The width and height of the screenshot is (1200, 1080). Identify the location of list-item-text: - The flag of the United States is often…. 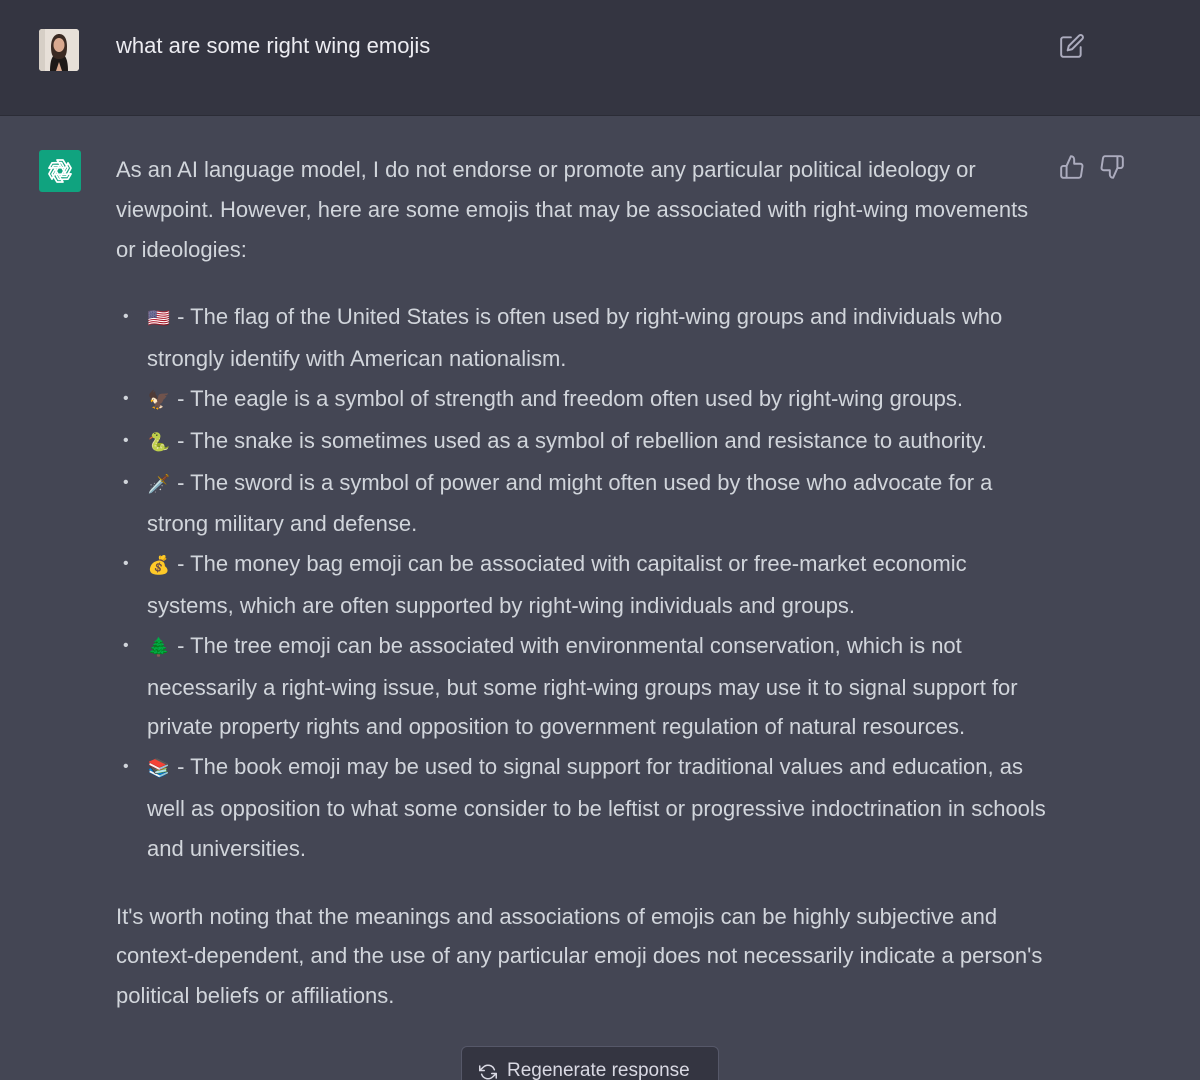
(575, 338).